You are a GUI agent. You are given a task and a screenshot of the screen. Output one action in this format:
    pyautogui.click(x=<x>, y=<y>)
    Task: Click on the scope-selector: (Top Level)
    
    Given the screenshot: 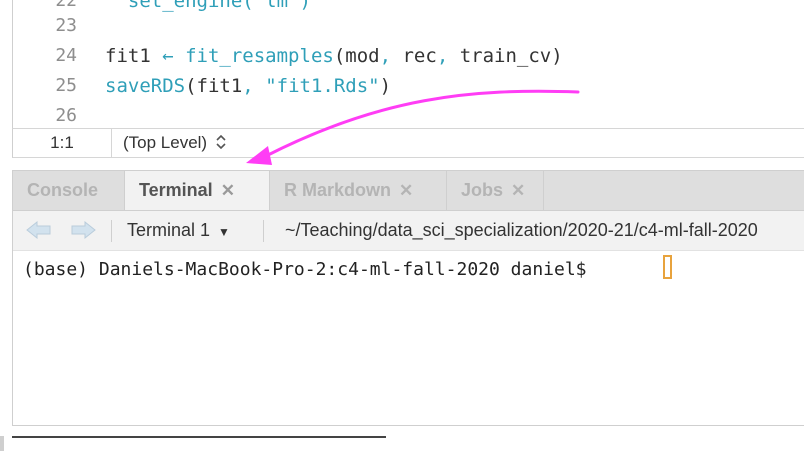 What is the action you would take?
    pyautogui.click(x=174, y=143)
    